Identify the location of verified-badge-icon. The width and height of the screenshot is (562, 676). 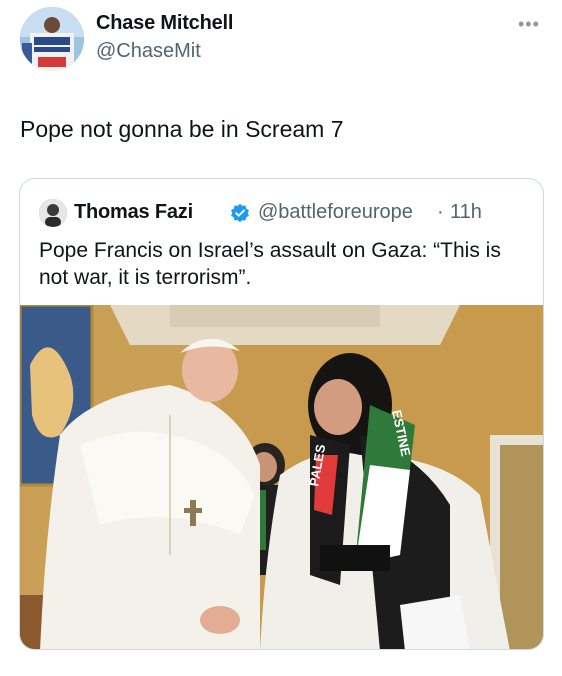
(240, 213).